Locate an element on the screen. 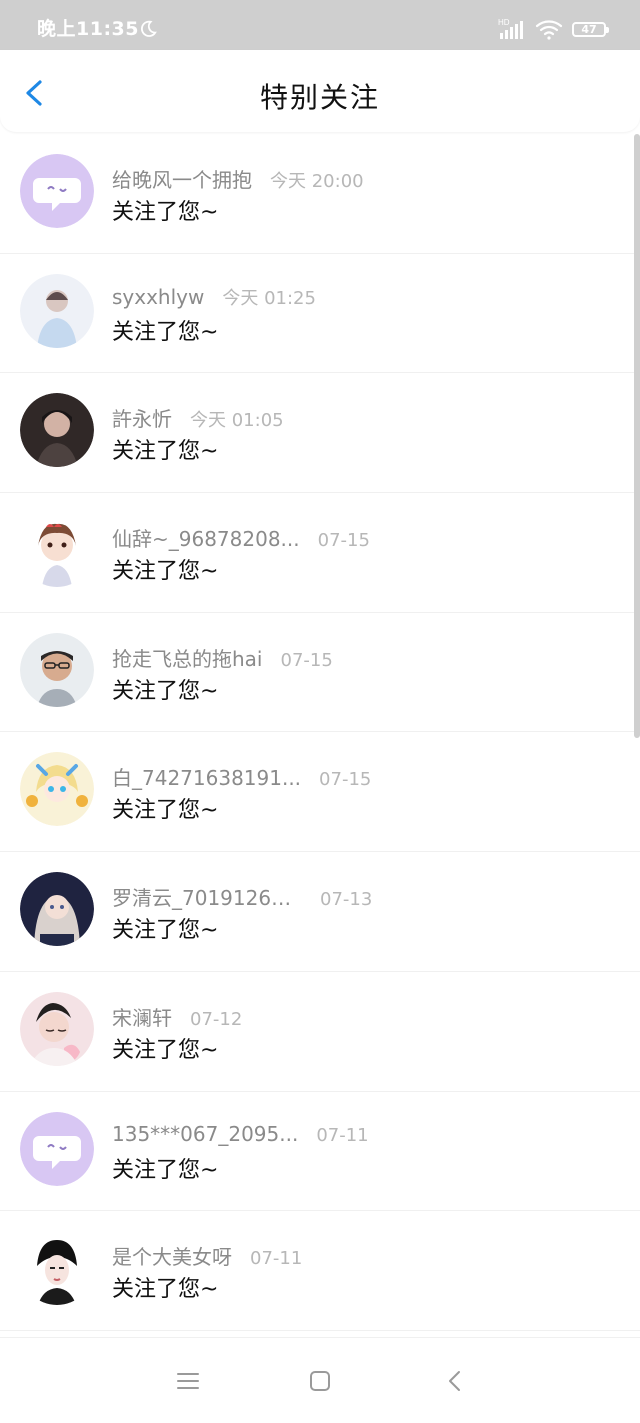 Image resolution: width=640 pixels, height=1423 pixels. status-time: 晚上11:35 is located at coordinates (88, 29).